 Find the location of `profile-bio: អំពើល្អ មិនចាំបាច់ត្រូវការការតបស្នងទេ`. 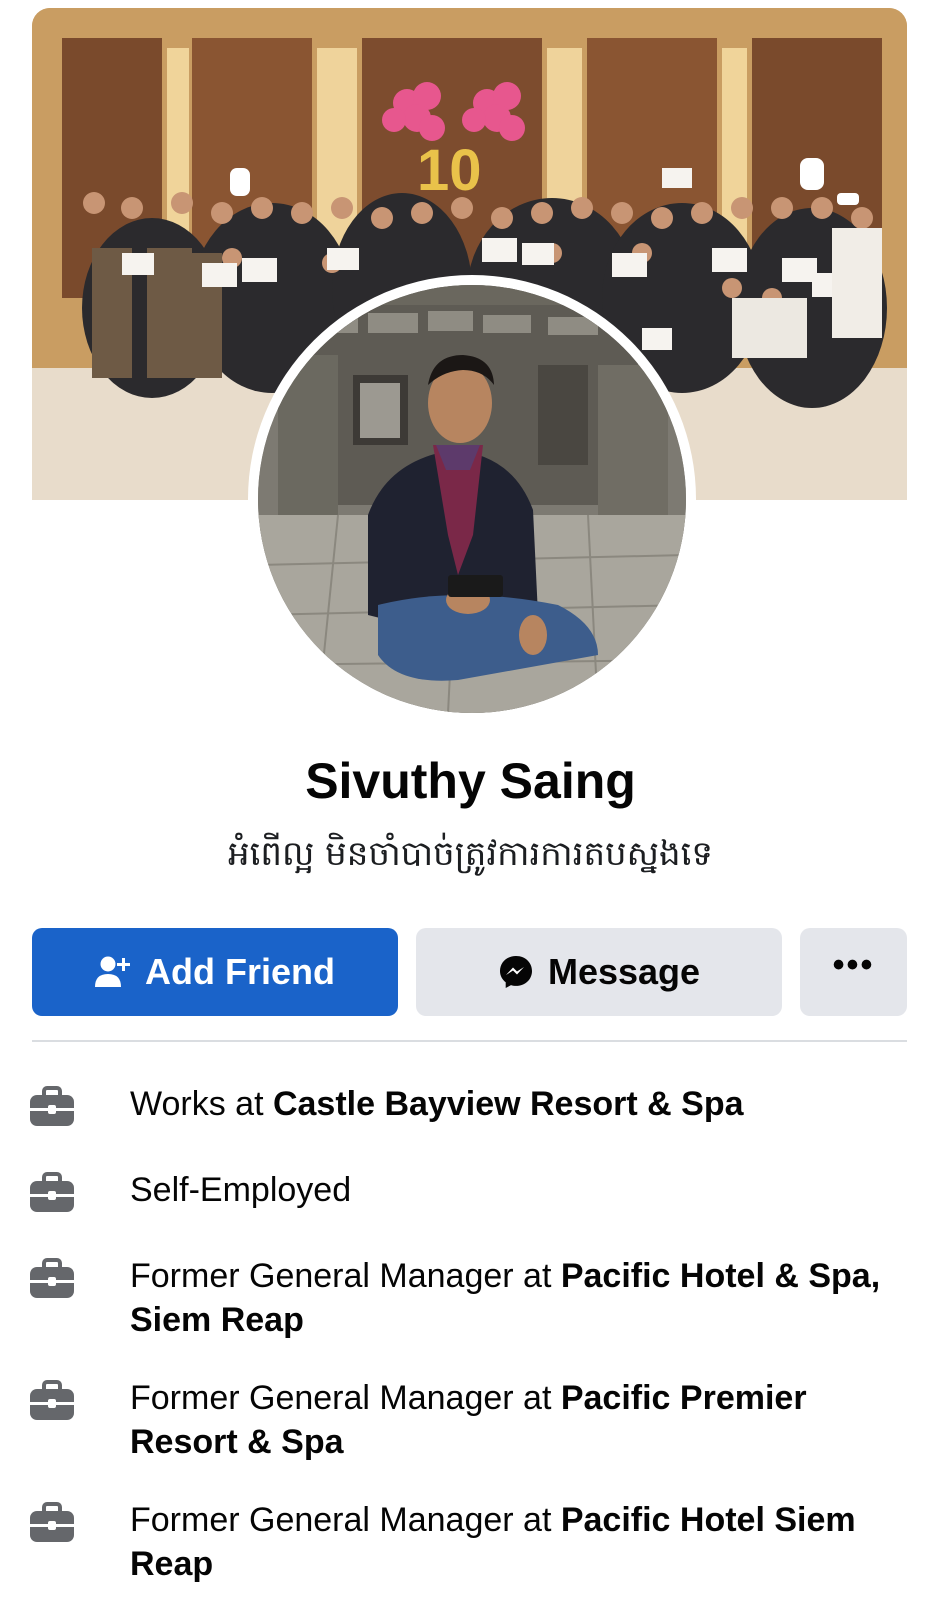

profile-bio: អំពើល្អ មិនចាំបាច់ត្រូវការការតបស្នងទេ is located at coordinates (470, 854).